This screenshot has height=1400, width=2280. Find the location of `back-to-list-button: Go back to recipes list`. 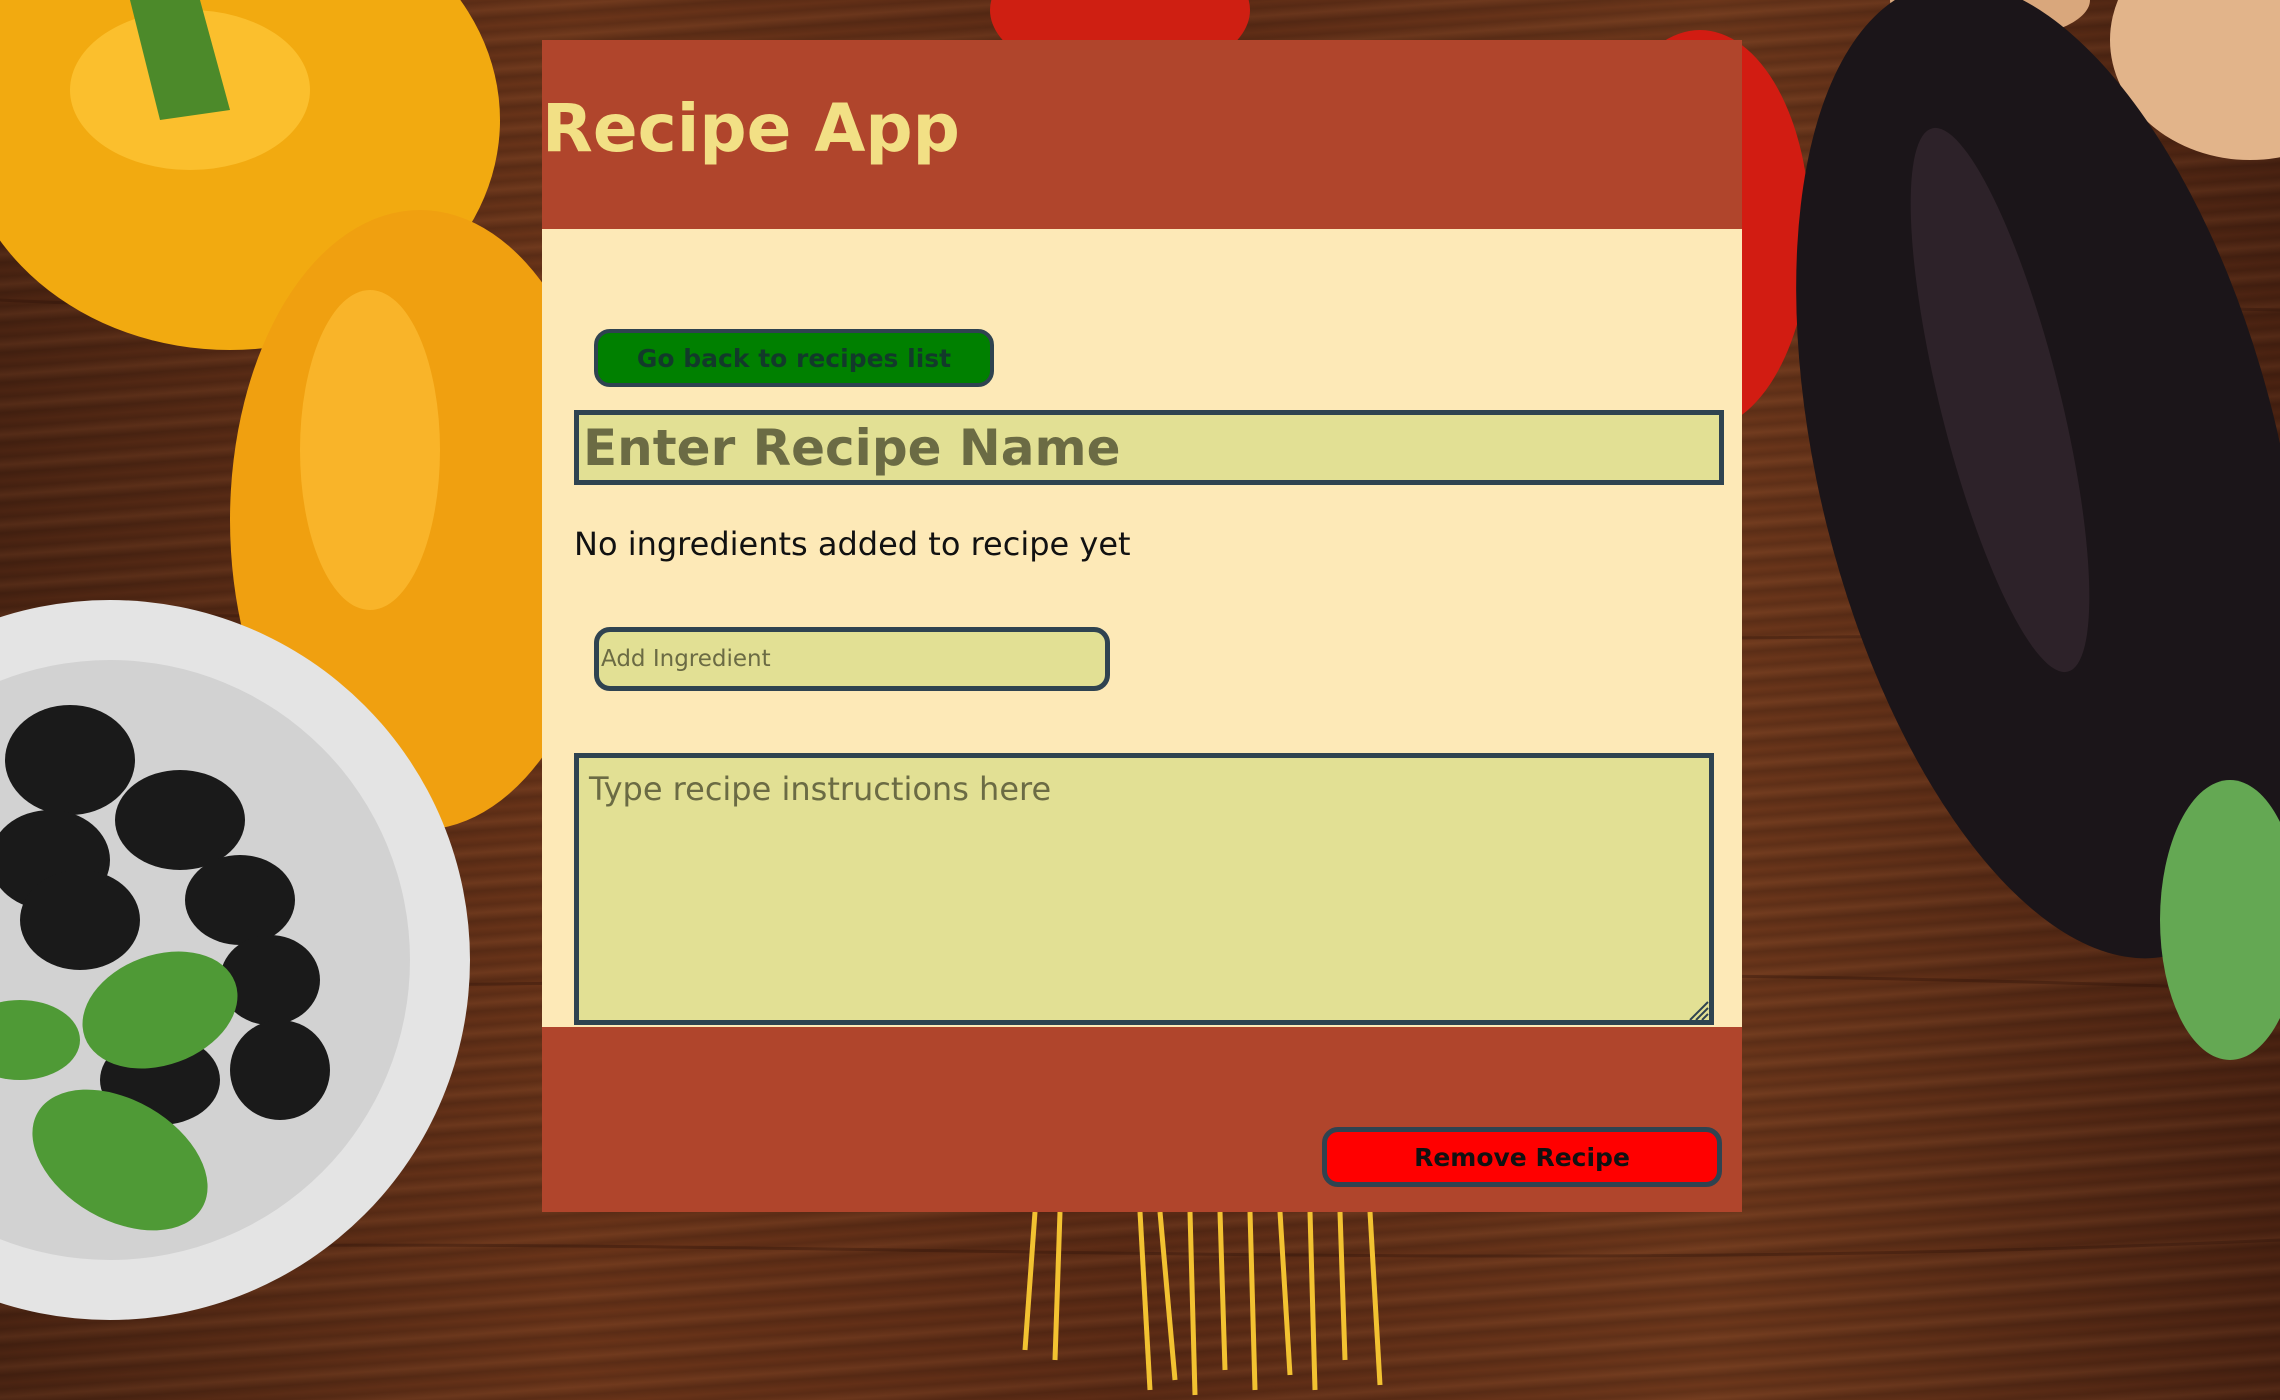

back-to-list-button: Go back to recipes list is located at coordinates (794, 358).